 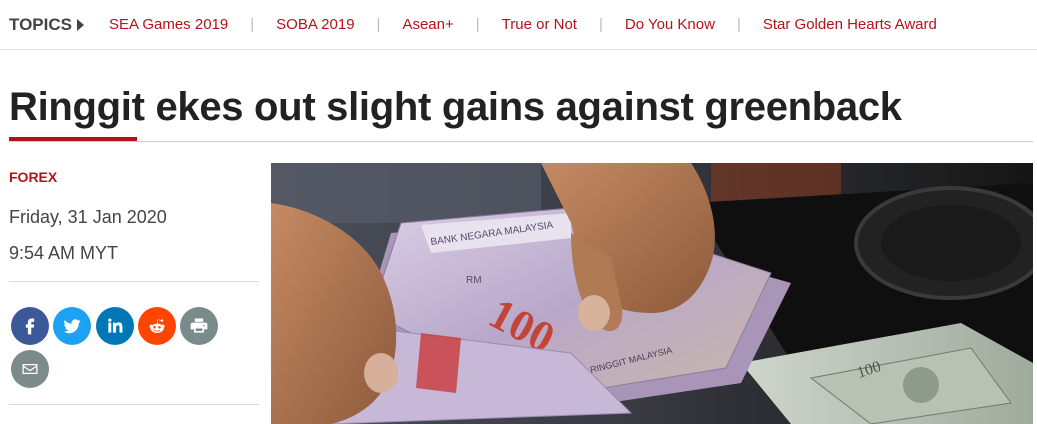 I want to click on printer-icon, so click(x=199, y=325).